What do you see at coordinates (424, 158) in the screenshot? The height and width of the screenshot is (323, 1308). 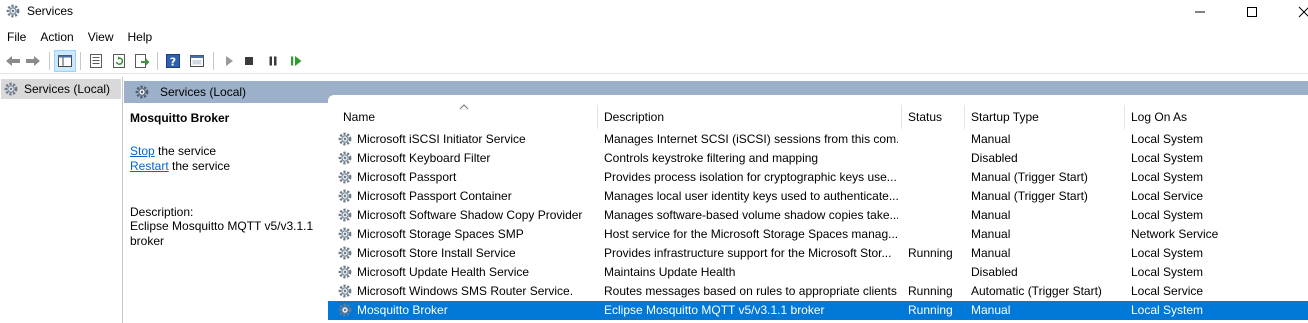 I see `cell-name: Microsoft Keyboard Filter` at bounding box center [424, 158].